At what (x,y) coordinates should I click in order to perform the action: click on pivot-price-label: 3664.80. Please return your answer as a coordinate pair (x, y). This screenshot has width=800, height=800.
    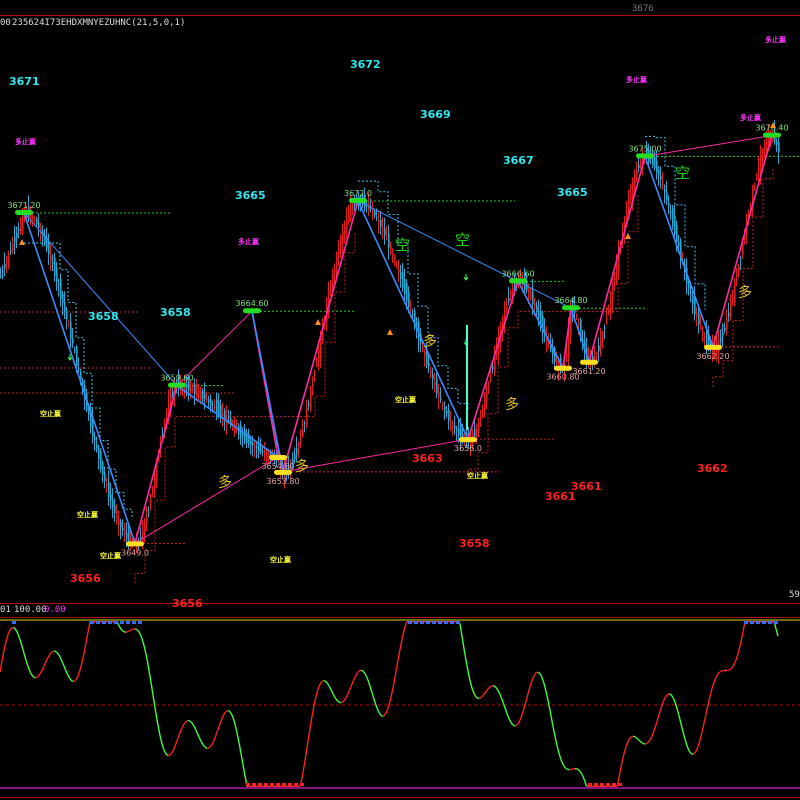
    Looking at the image, I should click on (570, 300).